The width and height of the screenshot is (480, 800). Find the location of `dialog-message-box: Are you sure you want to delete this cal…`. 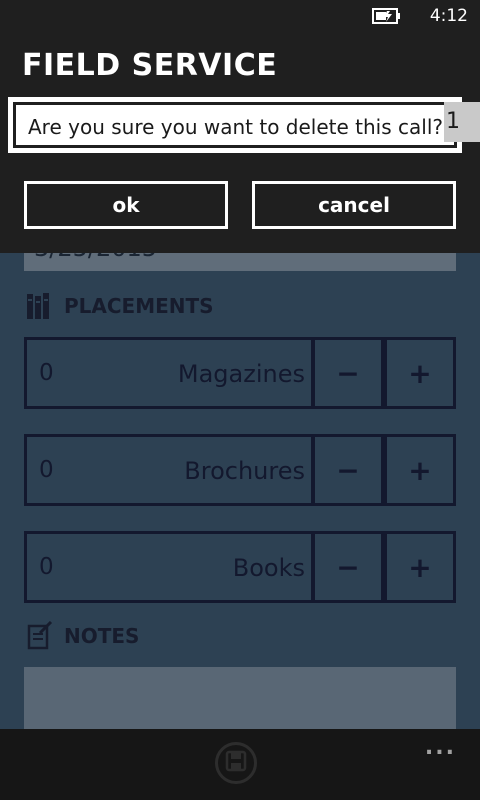

dialog-message-box: Are you sure you want to delete this cal… is located at coordinates (235, 125).